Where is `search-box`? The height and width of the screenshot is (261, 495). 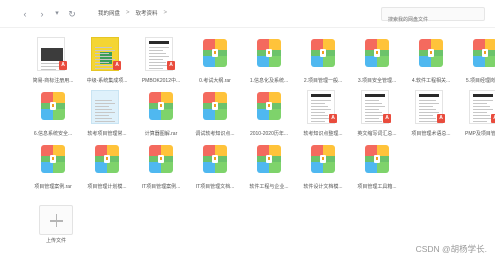 search-box is located at coordinates (433, 16).